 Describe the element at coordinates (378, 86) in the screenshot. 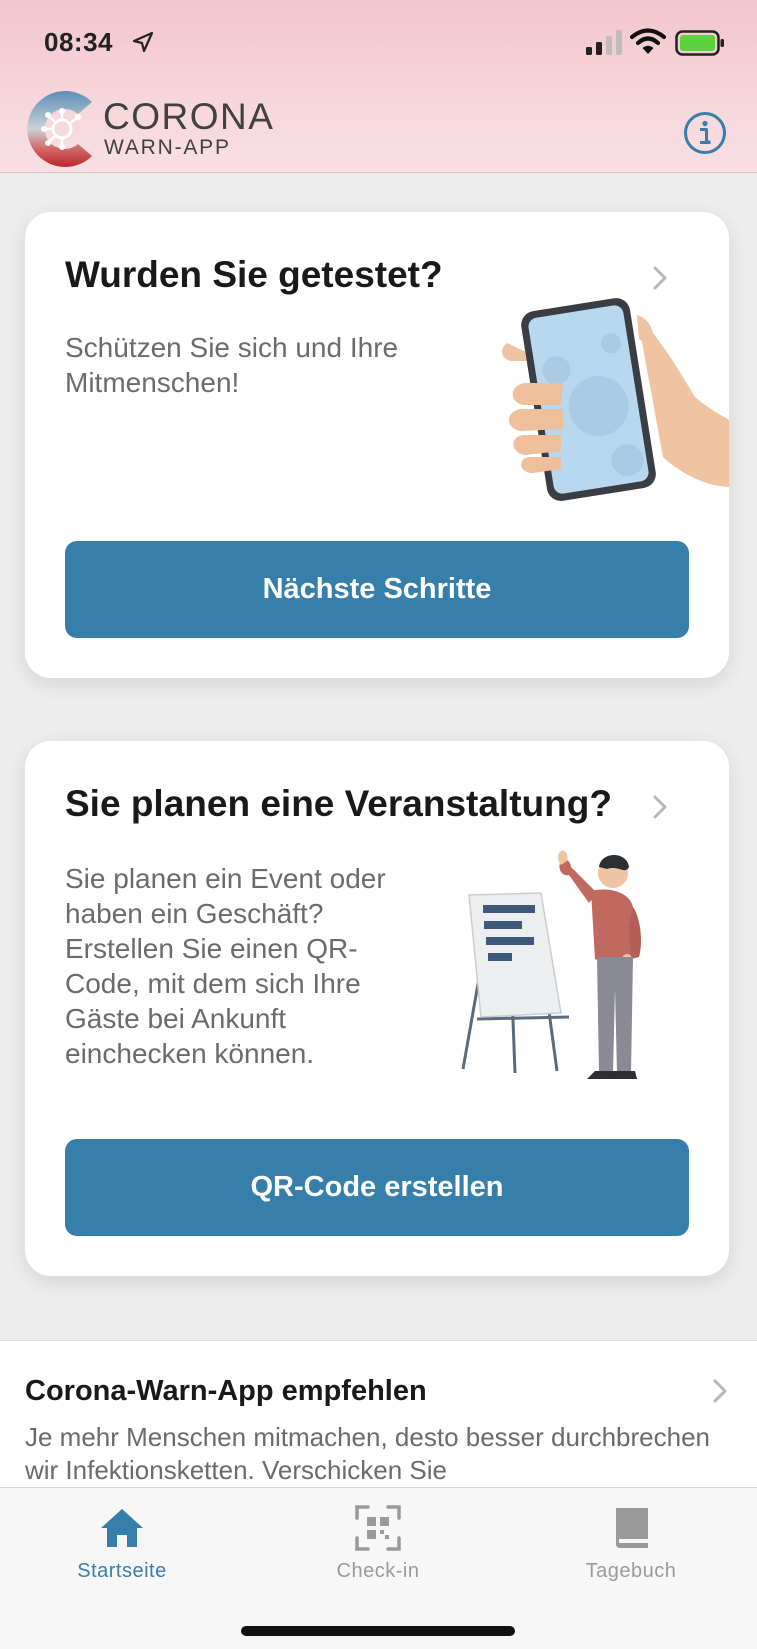

I see `app-header: 08:34 CORONA WARN-APP` at that location.